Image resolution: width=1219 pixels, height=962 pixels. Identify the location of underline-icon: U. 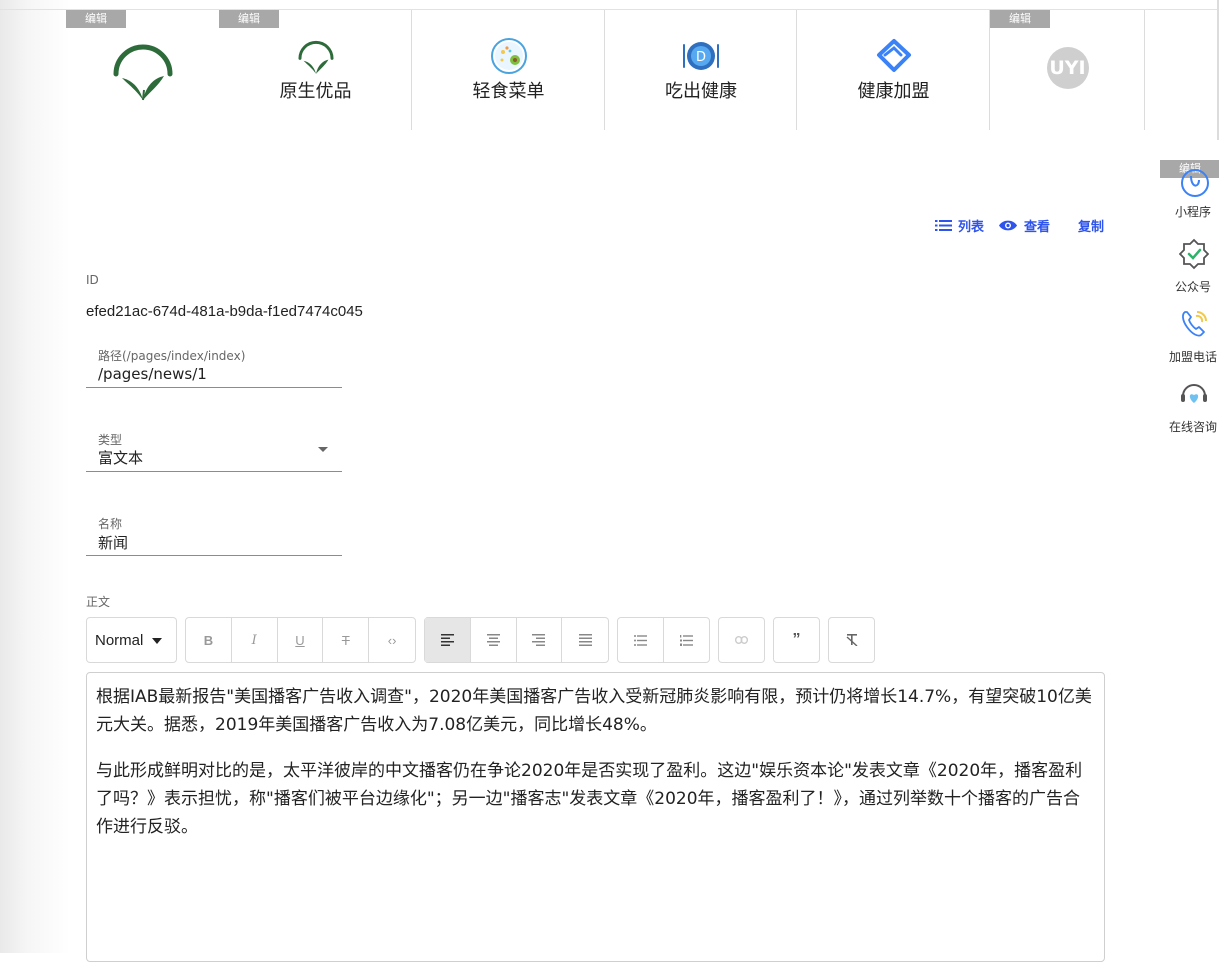
(300, 640).